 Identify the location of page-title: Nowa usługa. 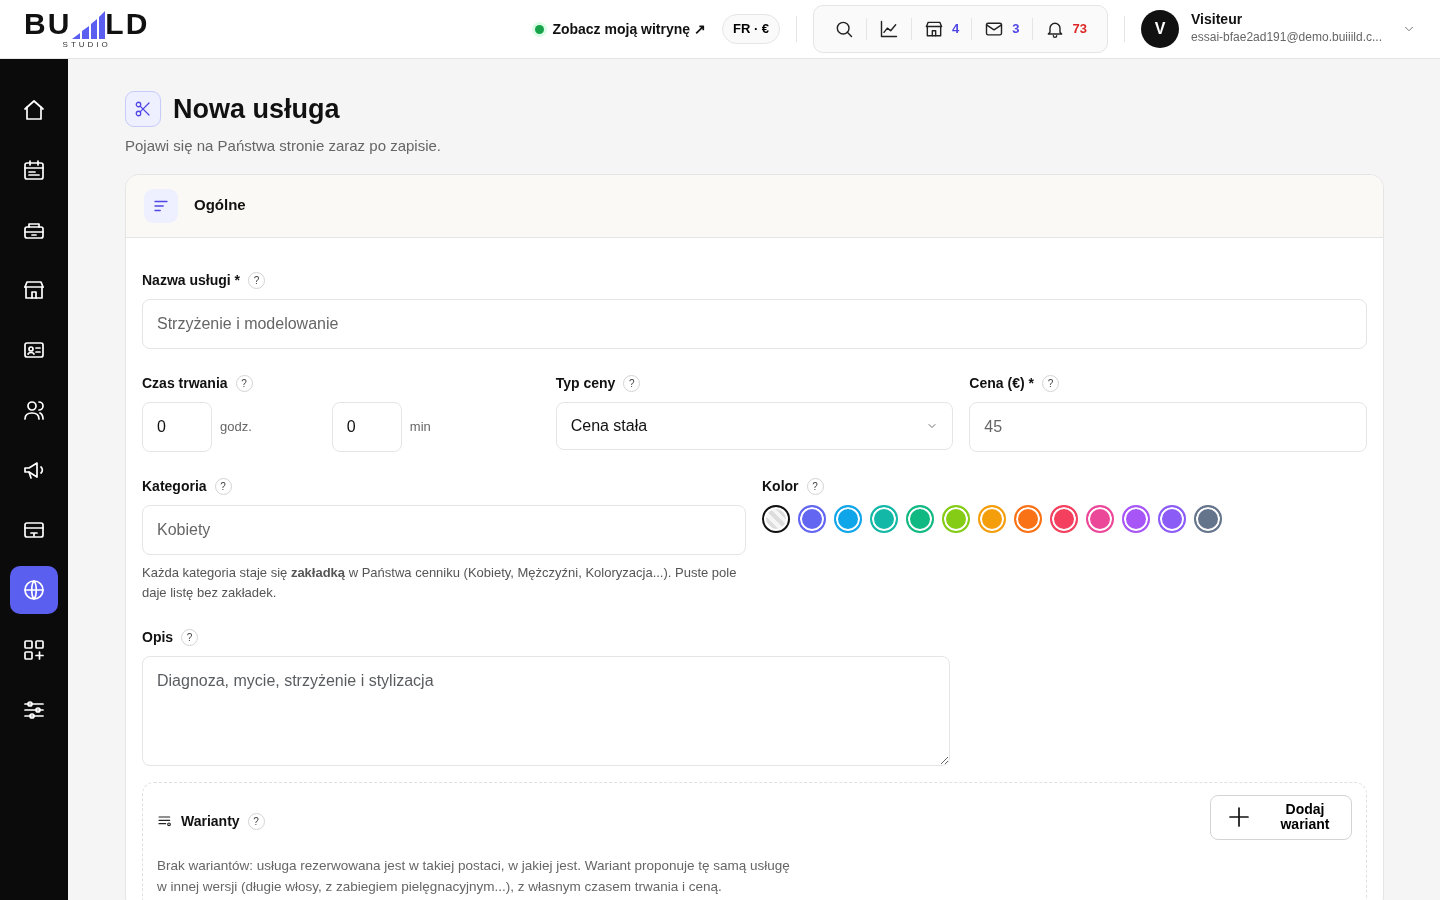
(256, 109).